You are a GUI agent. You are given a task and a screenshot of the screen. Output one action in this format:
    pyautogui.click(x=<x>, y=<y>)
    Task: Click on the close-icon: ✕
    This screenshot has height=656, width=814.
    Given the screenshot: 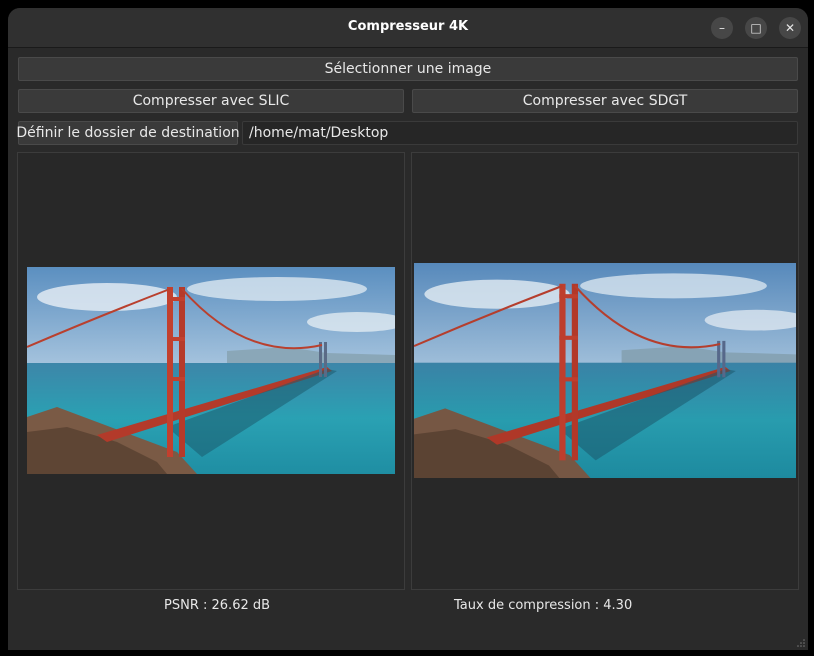 What is the action you would take?
    pyautogui.click(x=790, y=28)
    